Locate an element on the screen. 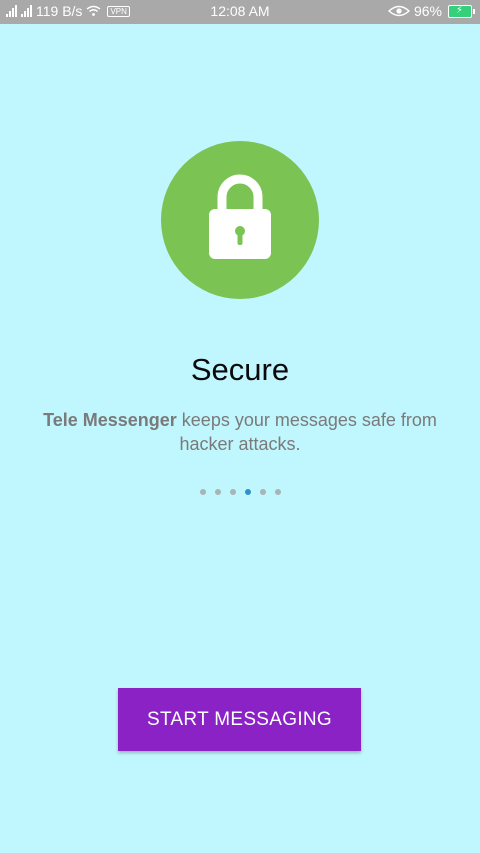 The image size is (480, 853). charging-bolt-icon: ⚡ is located at coordinates (460, 10).